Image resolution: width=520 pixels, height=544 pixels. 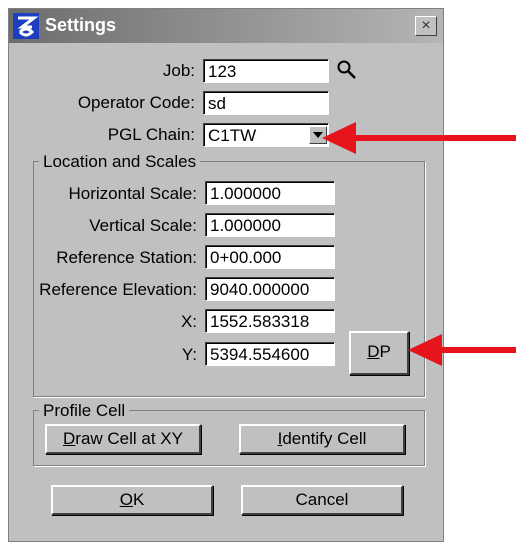 What do you see at coordinates (189, 354) in the screenshot?
I see `y-label: Y:` at bounding box center [189, 354].